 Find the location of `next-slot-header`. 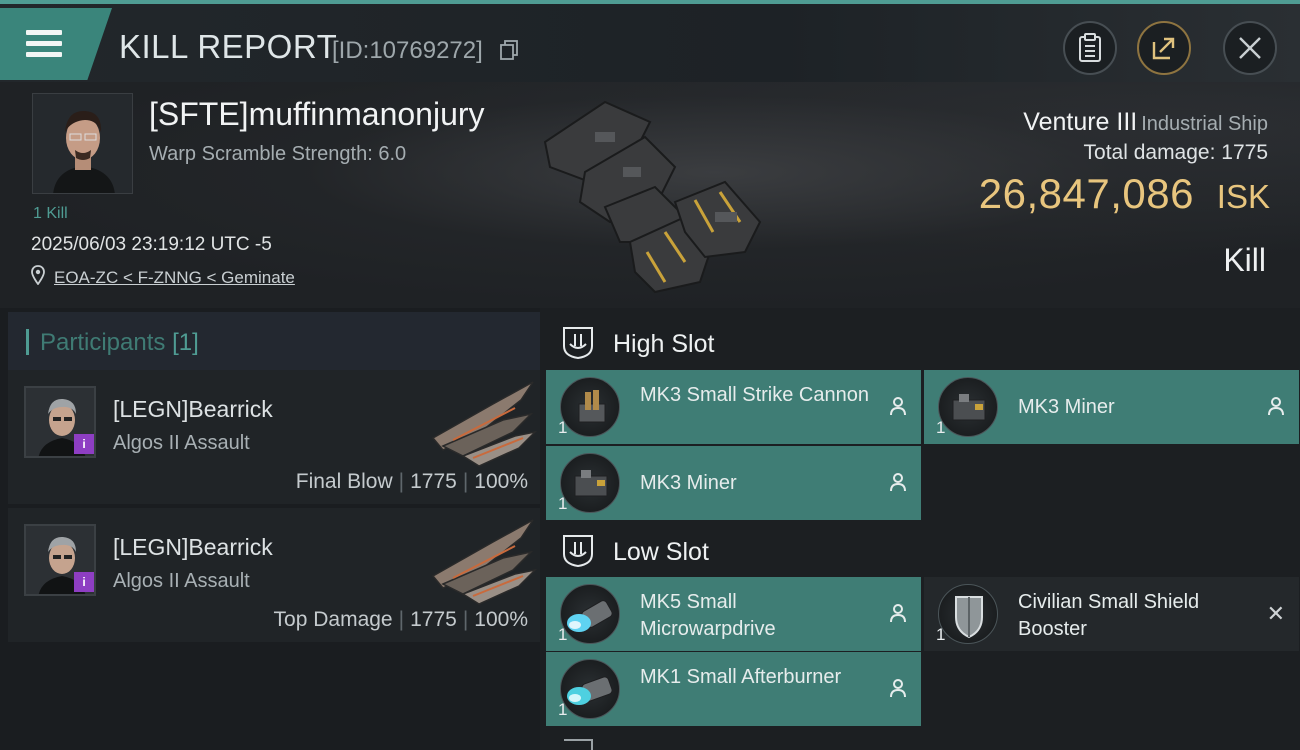

next-slot-header is located at coordinates (920, 741).